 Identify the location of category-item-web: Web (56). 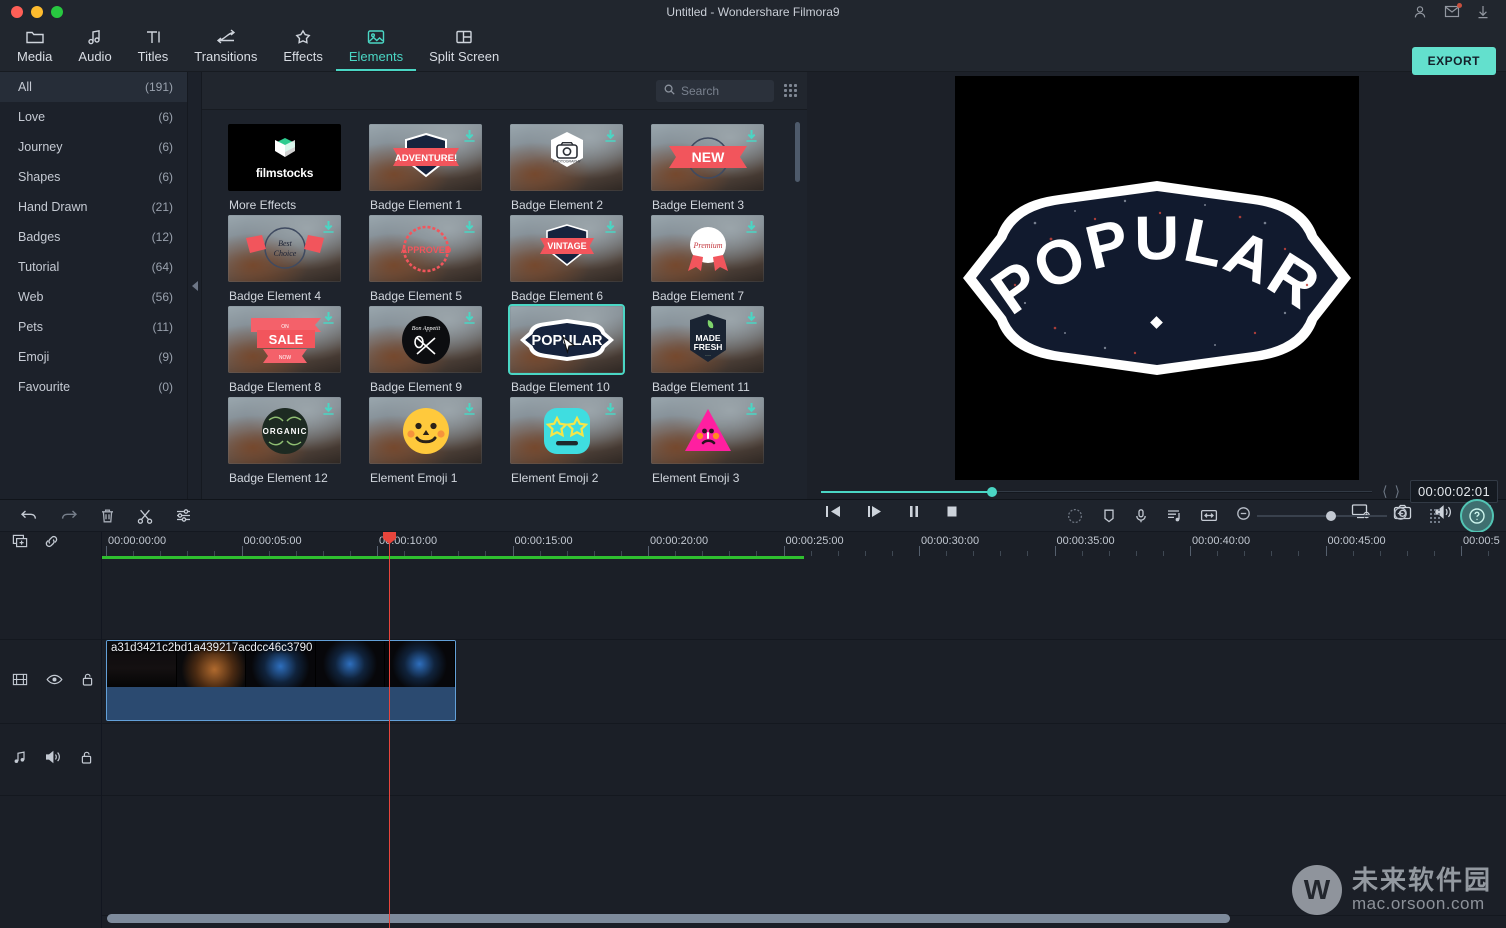
(93, 297).